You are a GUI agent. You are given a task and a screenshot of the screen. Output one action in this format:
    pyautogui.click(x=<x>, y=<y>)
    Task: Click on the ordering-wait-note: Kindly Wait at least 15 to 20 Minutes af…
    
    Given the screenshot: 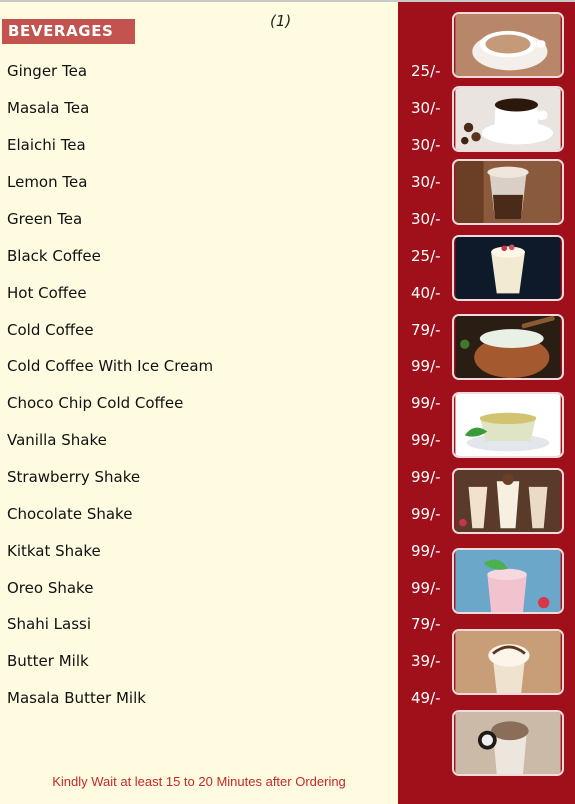 What is the action you would take?
    pyautogui.click(x=199, y=781)
    